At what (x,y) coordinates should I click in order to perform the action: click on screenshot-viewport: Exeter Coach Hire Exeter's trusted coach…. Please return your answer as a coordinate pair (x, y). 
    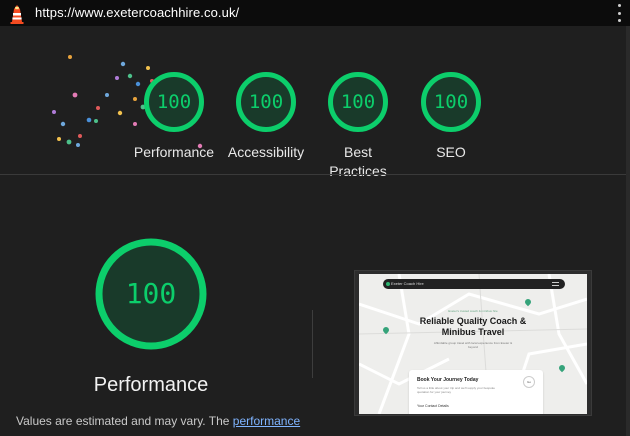
    Looking at the image, I should click on (473, 344).